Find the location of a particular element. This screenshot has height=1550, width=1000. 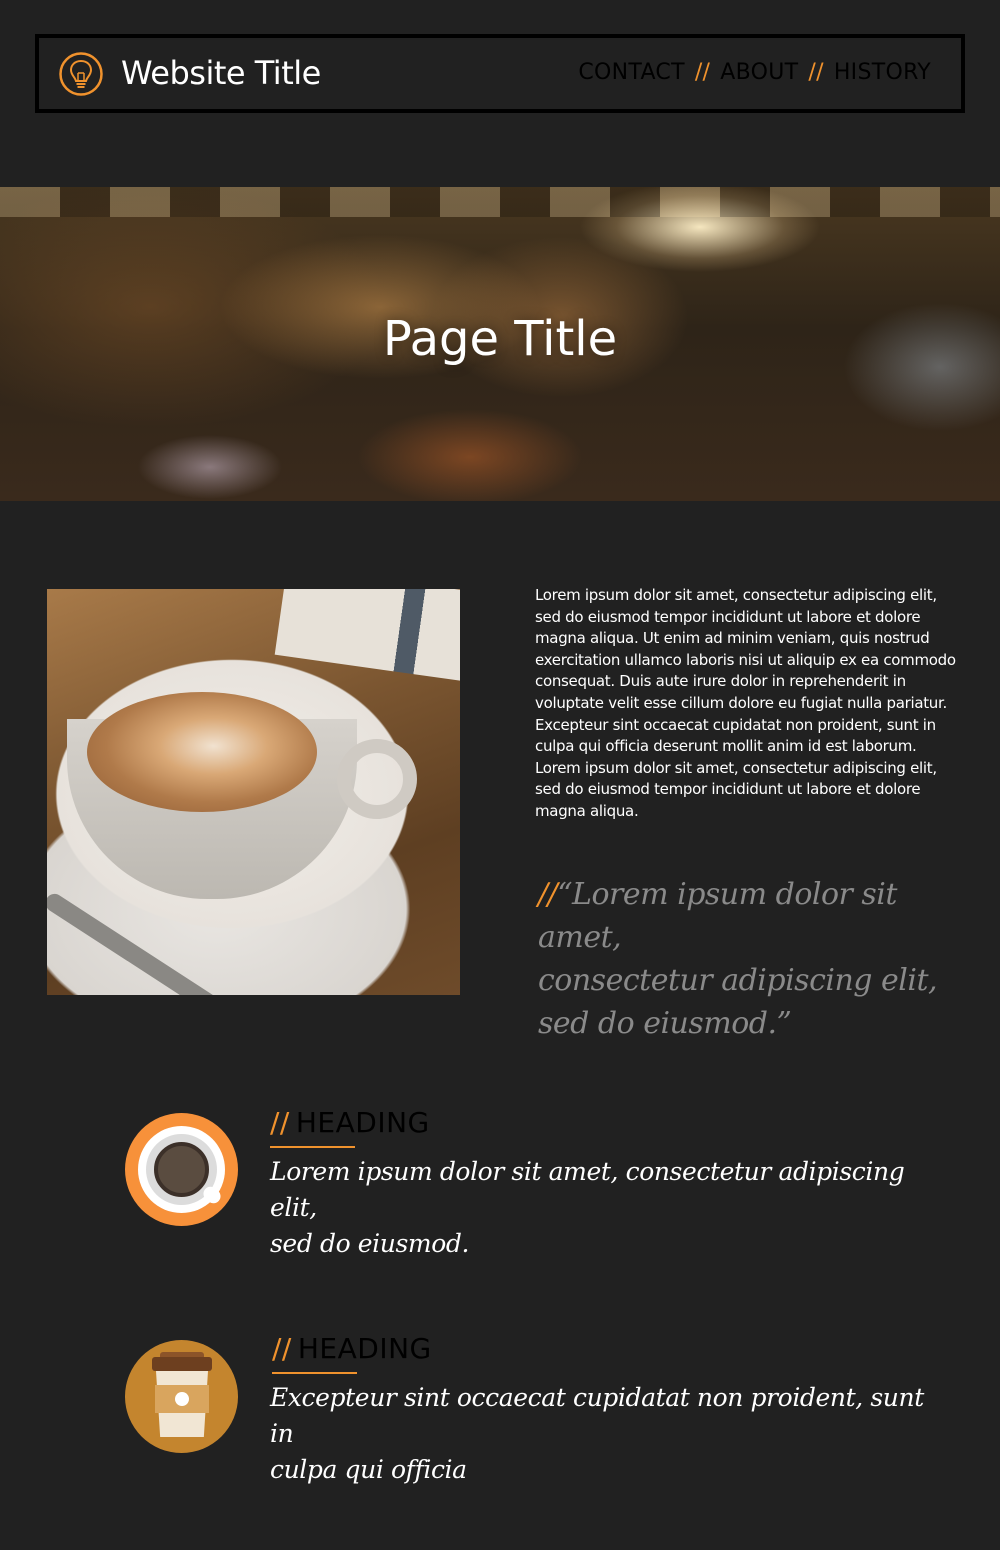

quote-line-1: “Lorem ipsum dolor sit amet, is located at coordinates (717, 916).